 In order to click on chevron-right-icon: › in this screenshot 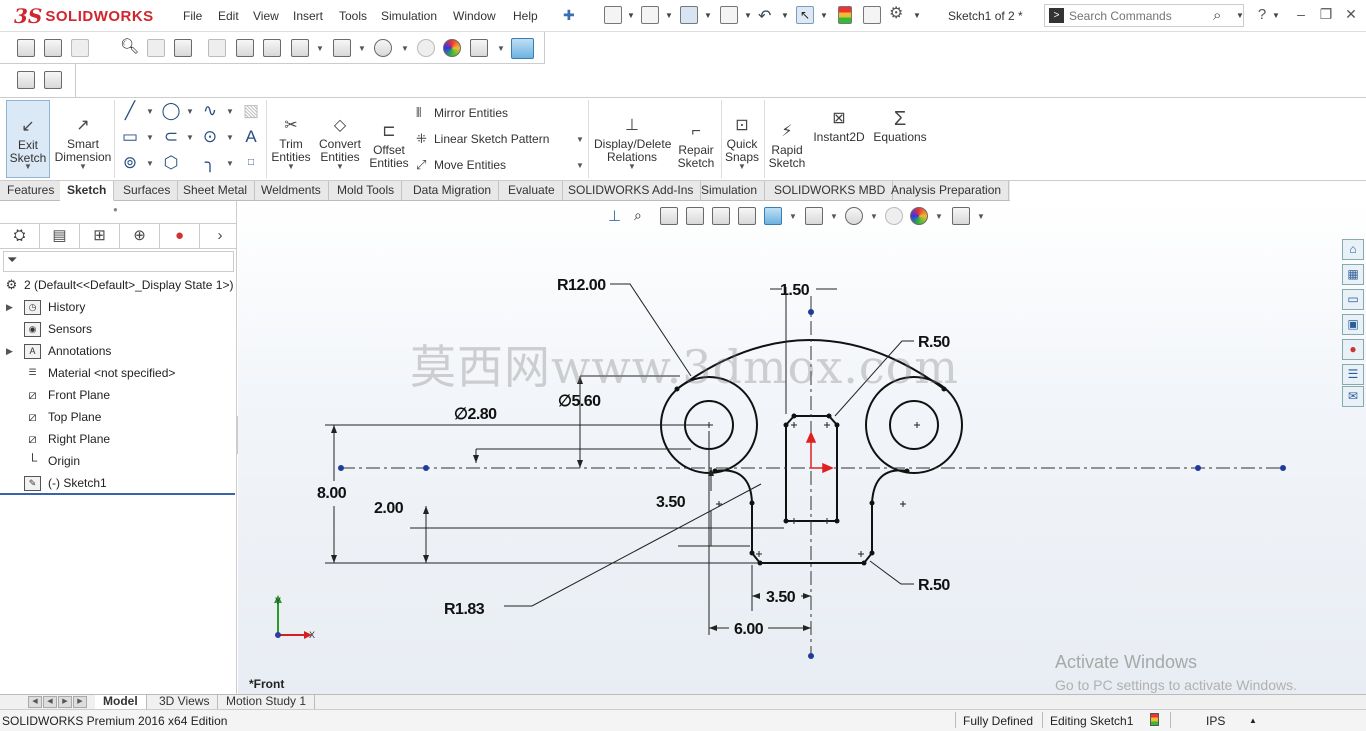, I will do `click(220, 236)`.